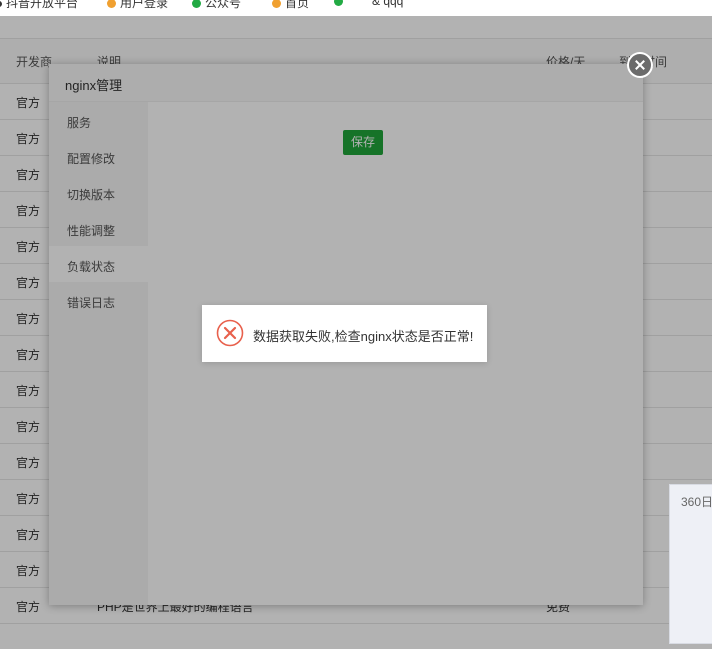 This screenshot has height=649, width=712. Describe the element at coordinates (356, 8) in the screenshot. I see `bookmarks-bar: 抖音开放平台 用户登录 公众号 首页 & qqq` at that location.